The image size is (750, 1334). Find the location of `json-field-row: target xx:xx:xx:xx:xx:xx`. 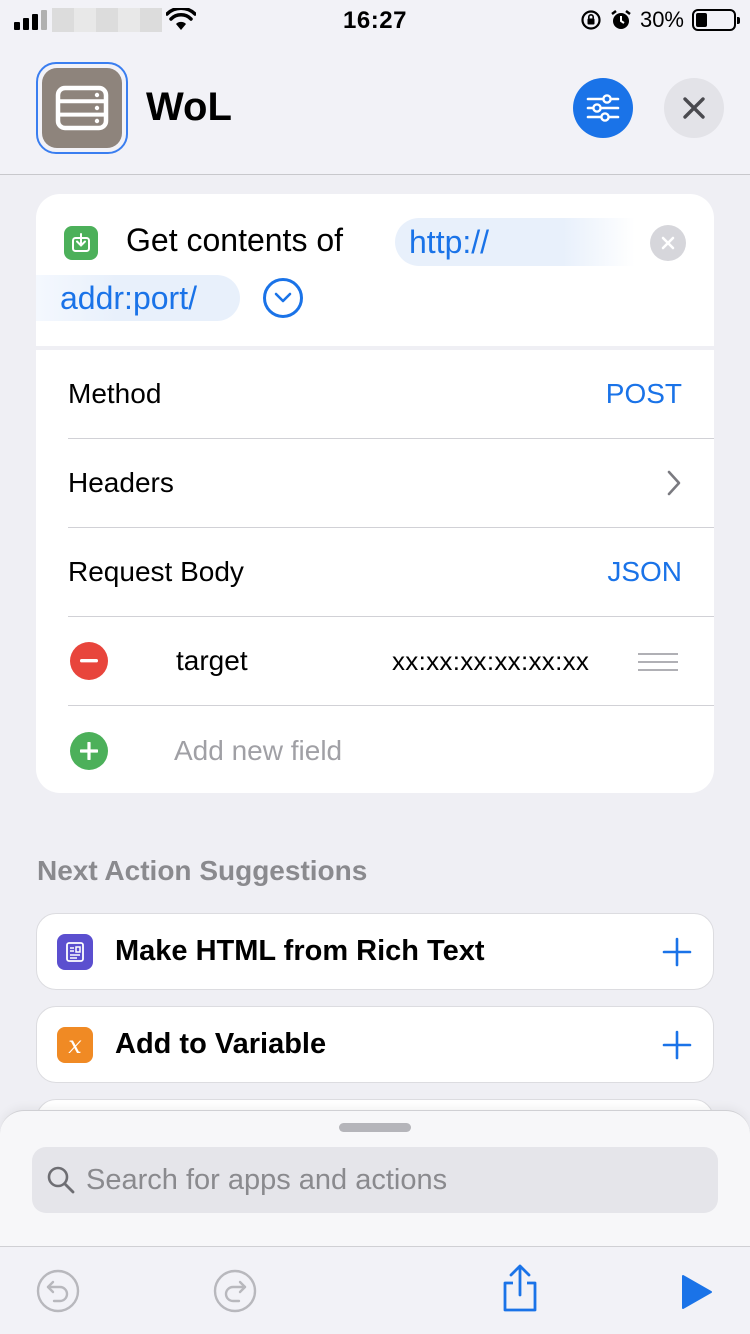

json-field-row: target xx:xx:xx:xx:xx:xx is located at coordinates (391, 661).